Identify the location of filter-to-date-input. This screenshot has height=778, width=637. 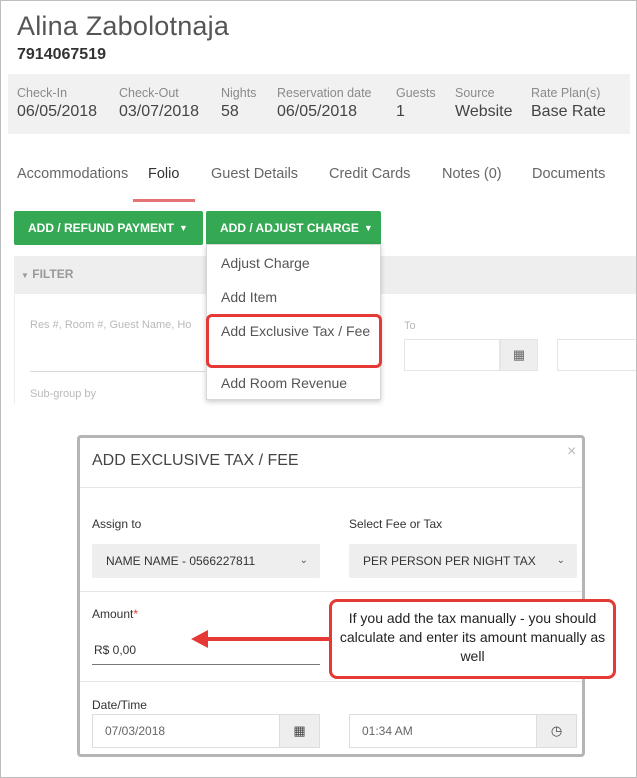
(452, 355).